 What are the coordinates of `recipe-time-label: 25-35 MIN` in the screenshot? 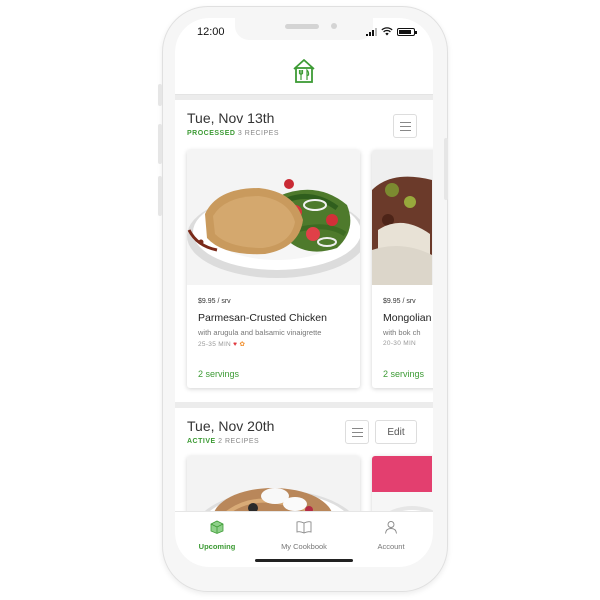 It's located at (215, 344).